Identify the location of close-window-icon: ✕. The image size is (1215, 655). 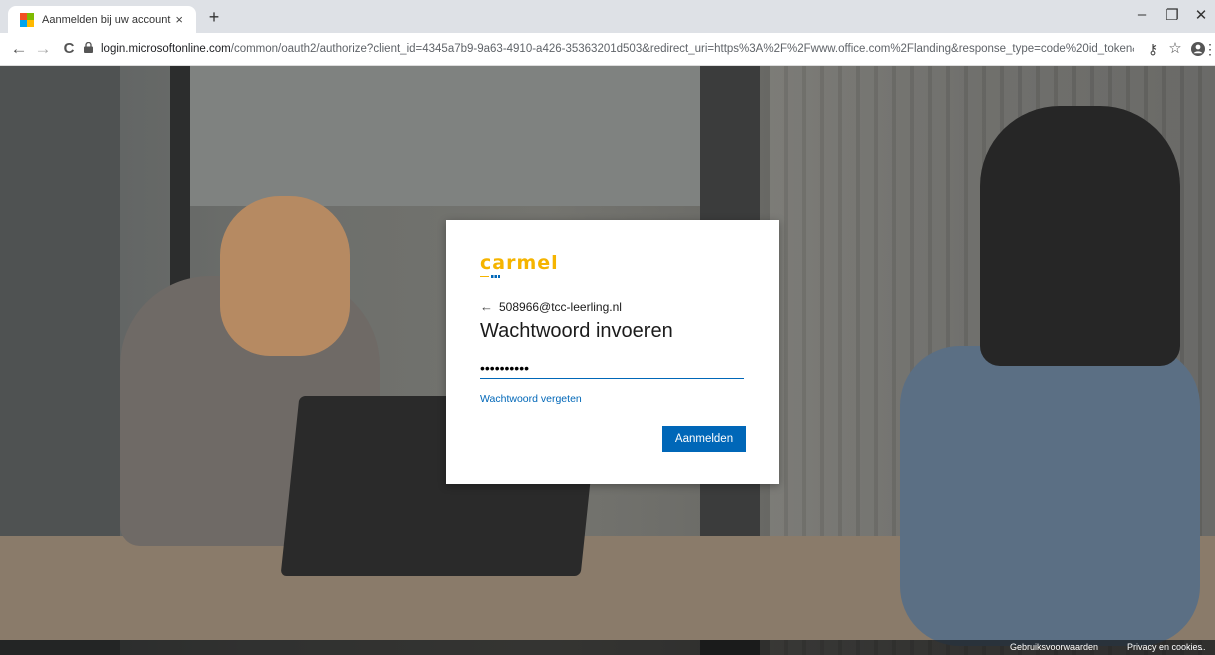
(1201, 15).